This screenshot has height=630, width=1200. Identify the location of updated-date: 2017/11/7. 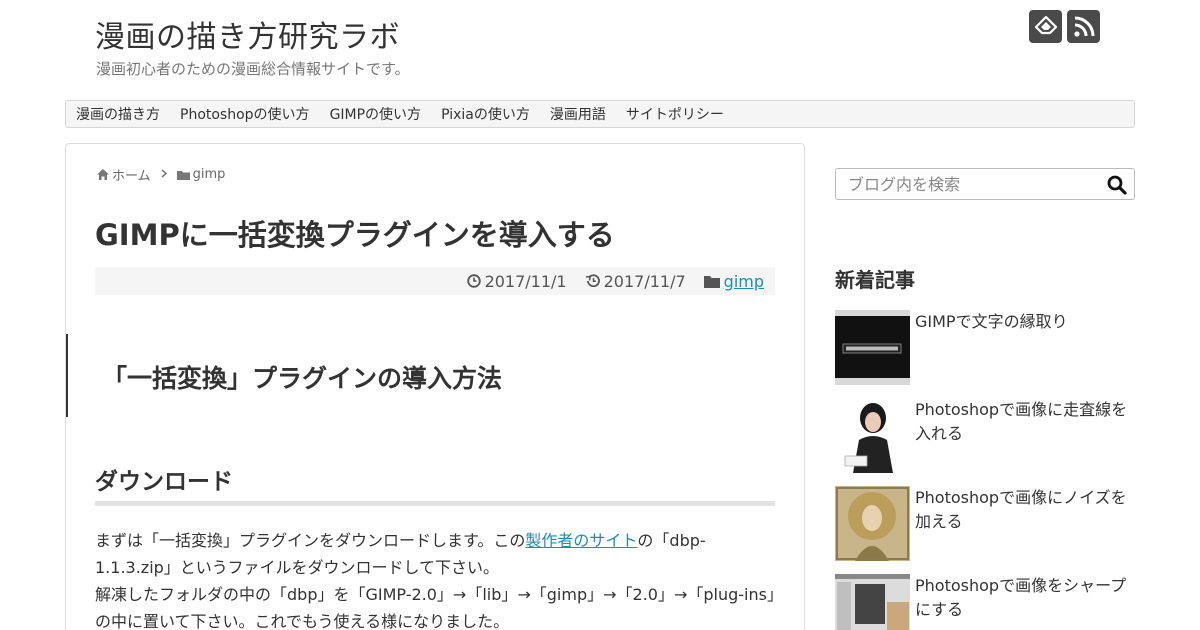
(635, 281).